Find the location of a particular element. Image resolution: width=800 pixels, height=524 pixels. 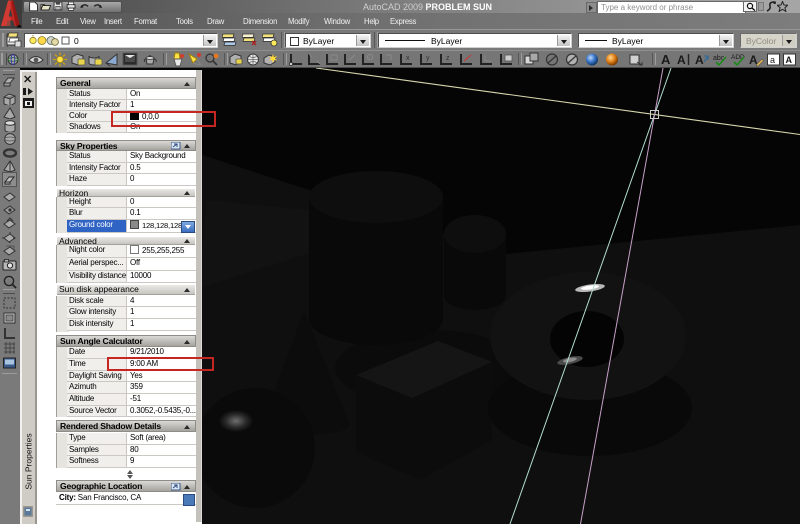

svg-text: x is located at coordinates (408, 58).